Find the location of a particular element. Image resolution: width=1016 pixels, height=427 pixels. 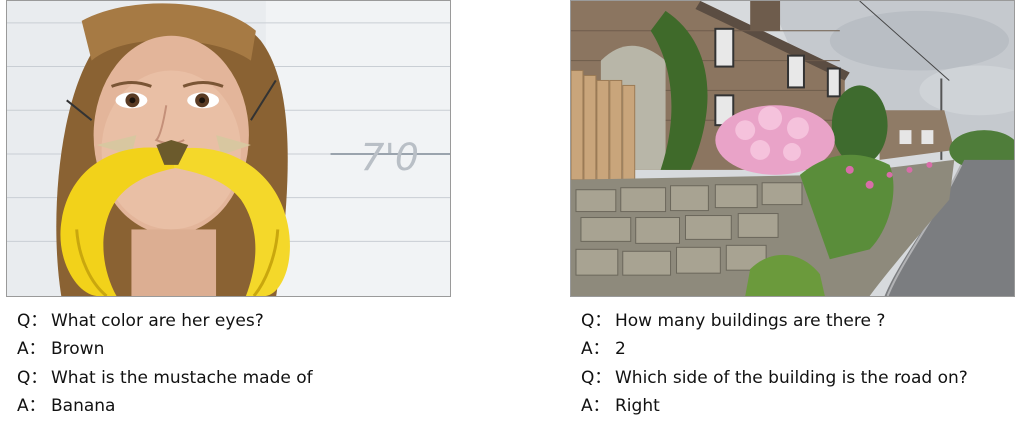

question-line: Q： How many buildings are there ? is located at coordinates (798, 320).